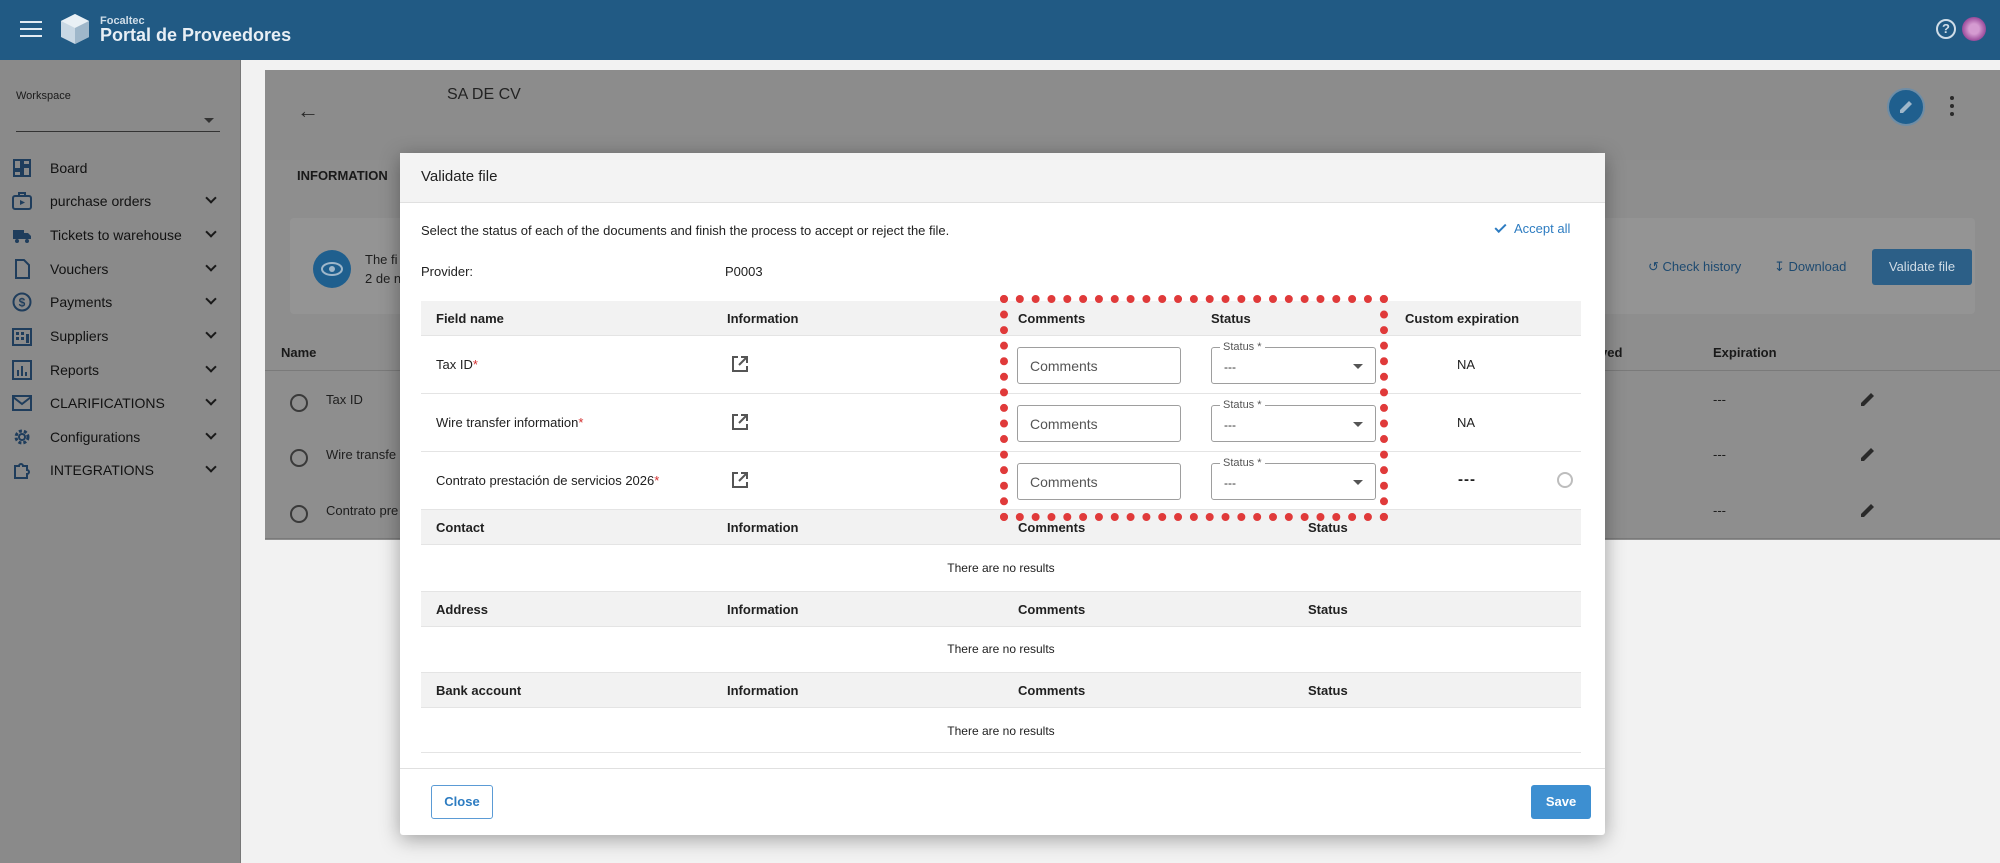 The width and height of the screenshot is (2000, 863). Describe the element at coordinates (1000, 30) in the screenshot. I see `top-bar: Focaltec Portal de Proveedores ?` at that location.